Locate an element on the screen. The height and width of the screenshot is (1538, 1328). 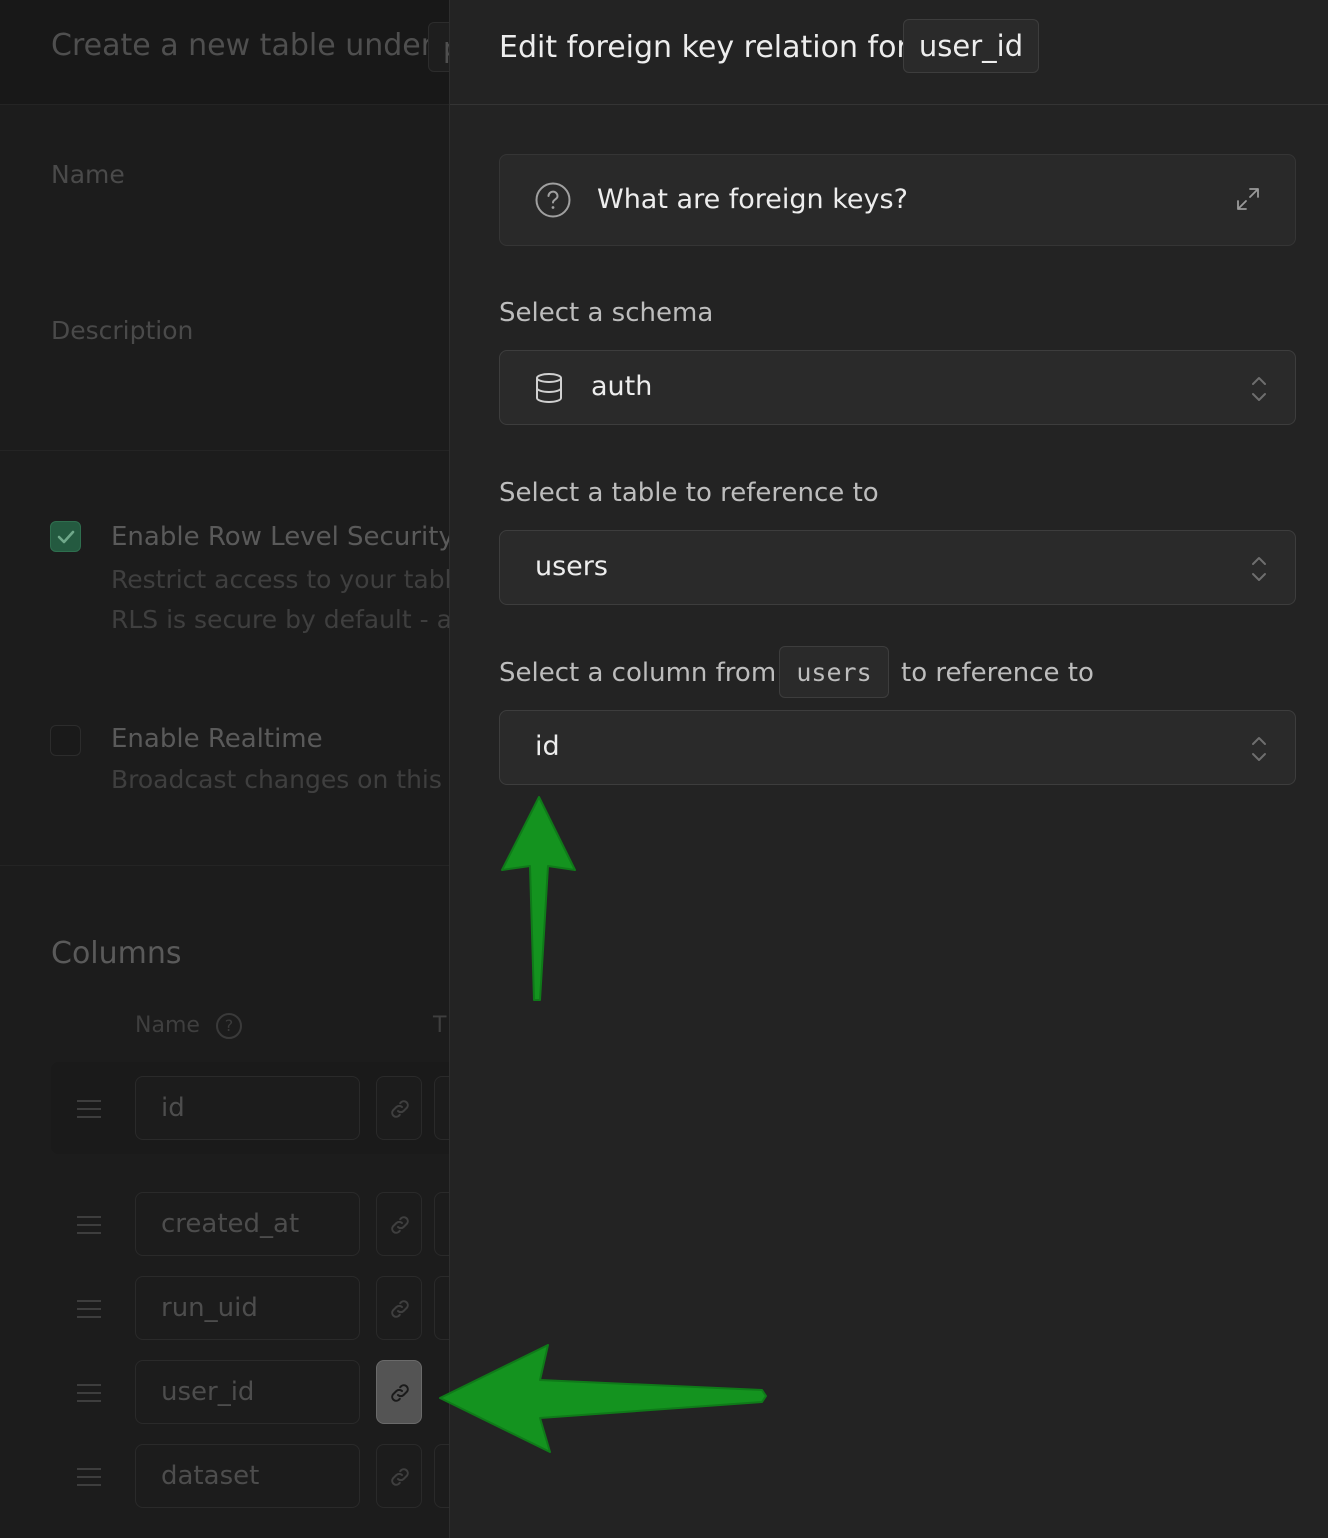
side-panel-title: Edit foreign key relation for is located at coordinates (704, 47).